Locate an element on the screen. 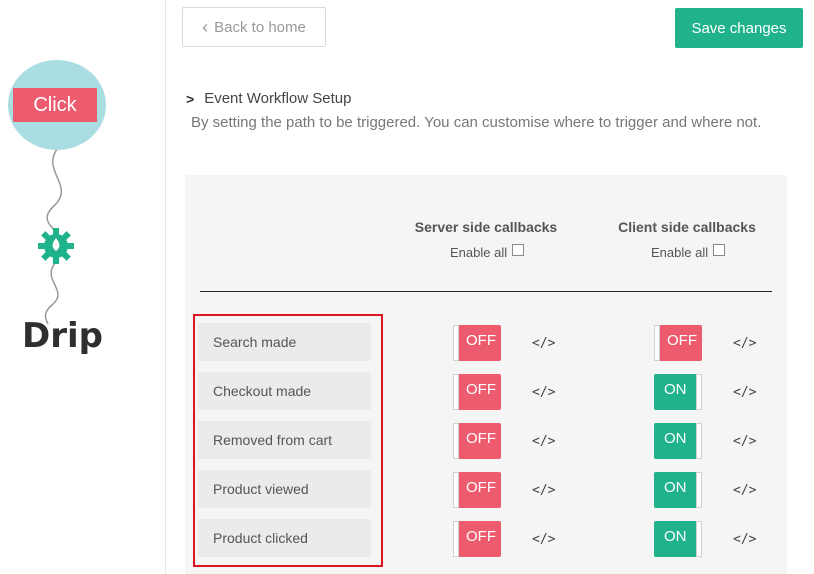 Image resolution: width=814 pixels, height=574 pixels. server-toggle-product-clicked: OFF is located at coordinates (477, 539).